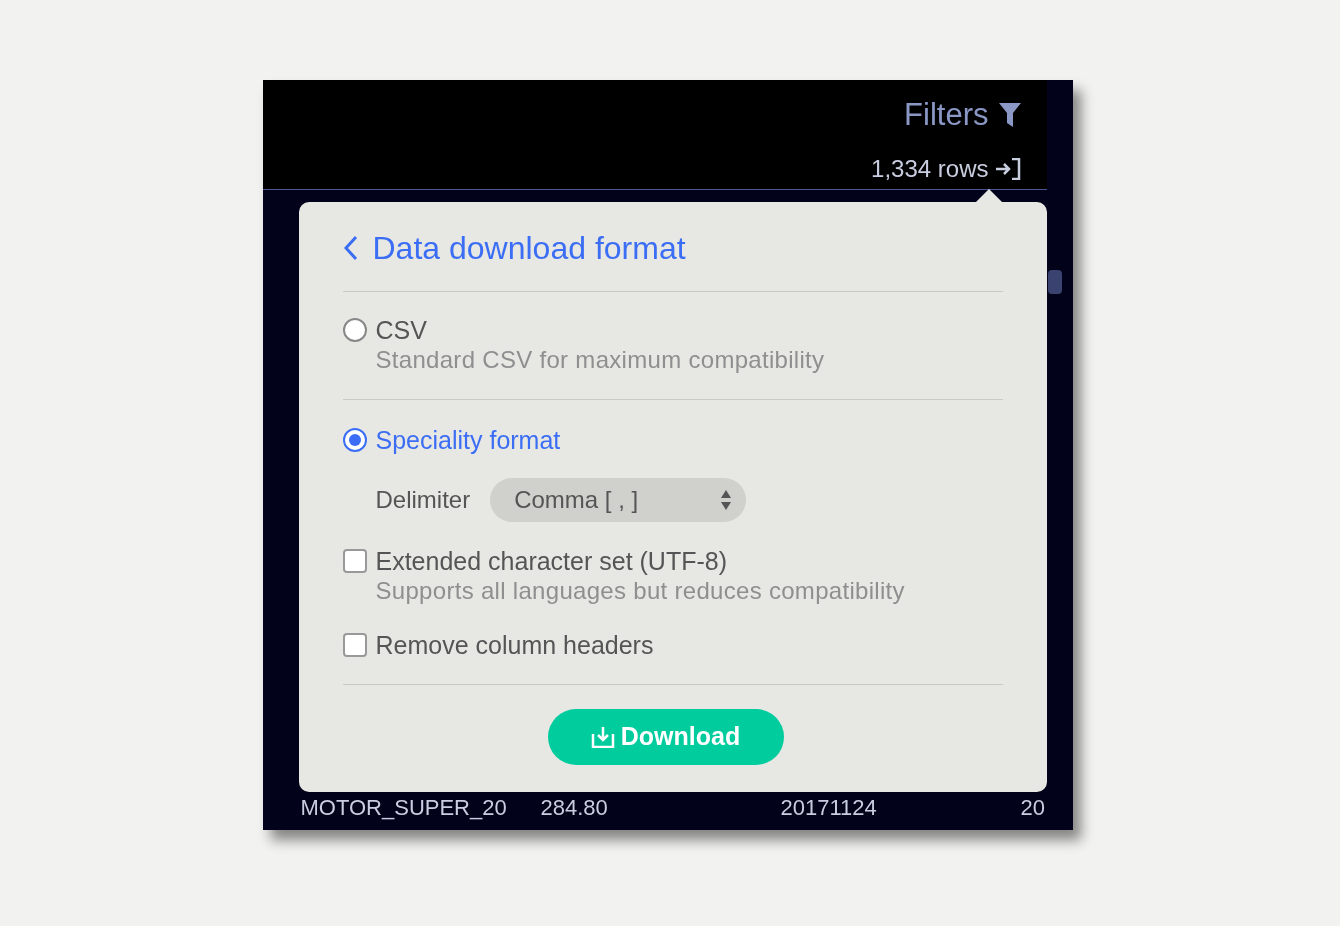 The width and height of the screenshot is (1340, 926). What do you see at coordinates (1007, 168) in the screenshot?
I see `export-icon` at bounding box center [1007, 168].